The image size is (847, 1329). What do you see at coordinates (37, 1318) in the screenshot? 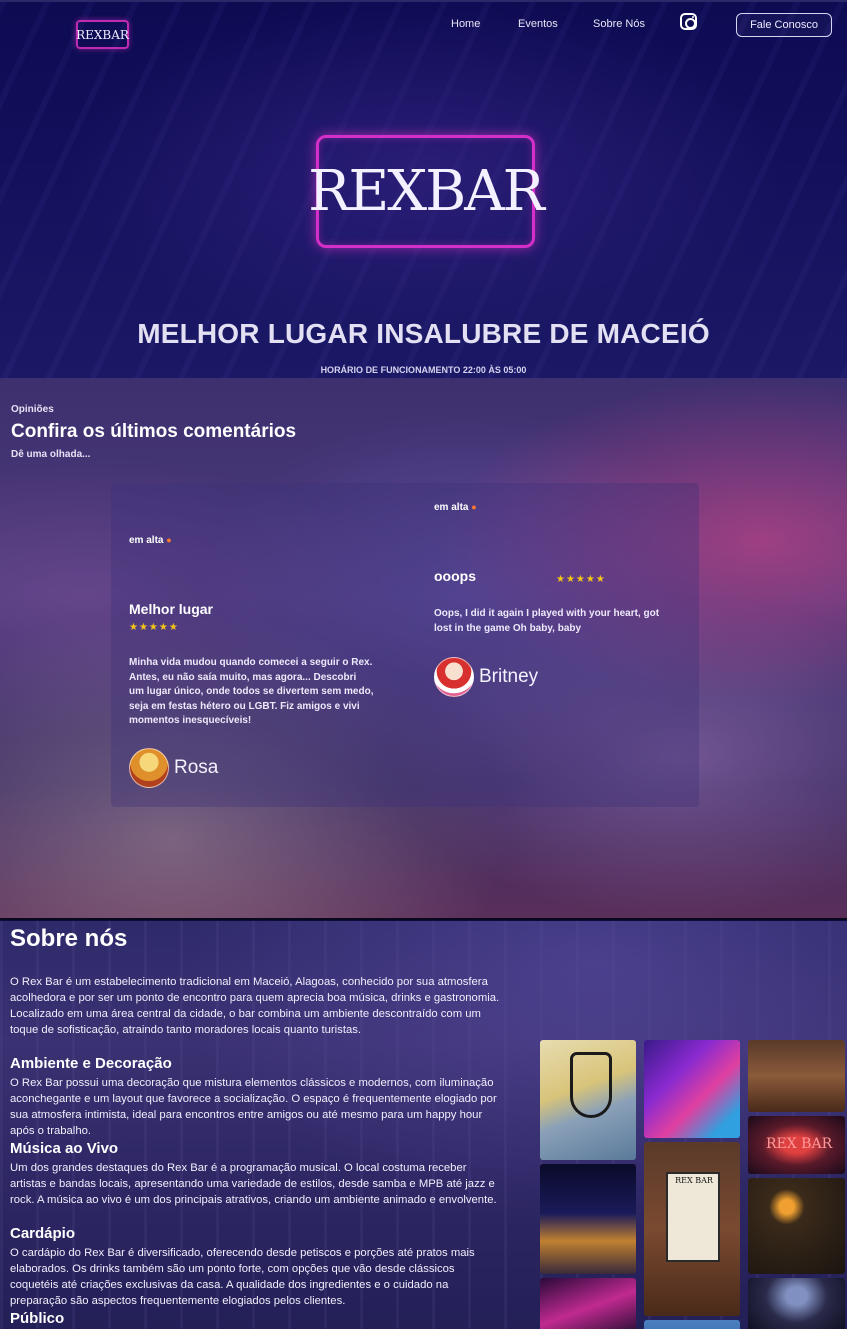
I see `about-heading-publico: Público` at bounding box center [37, 1318].